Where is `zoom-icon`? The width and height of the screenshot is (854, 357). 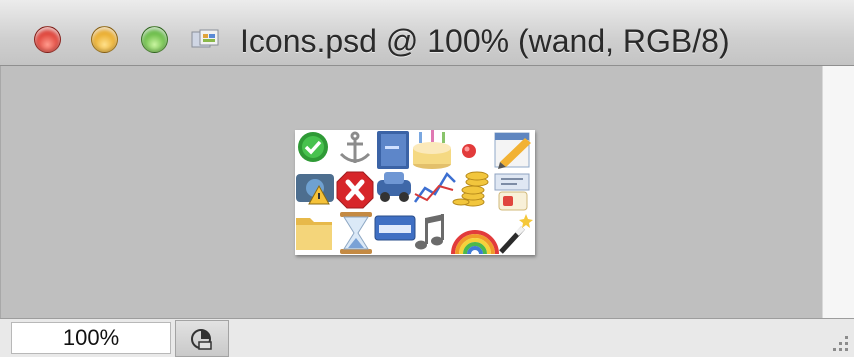 zoom-icon is located at coordinates (154, 39).